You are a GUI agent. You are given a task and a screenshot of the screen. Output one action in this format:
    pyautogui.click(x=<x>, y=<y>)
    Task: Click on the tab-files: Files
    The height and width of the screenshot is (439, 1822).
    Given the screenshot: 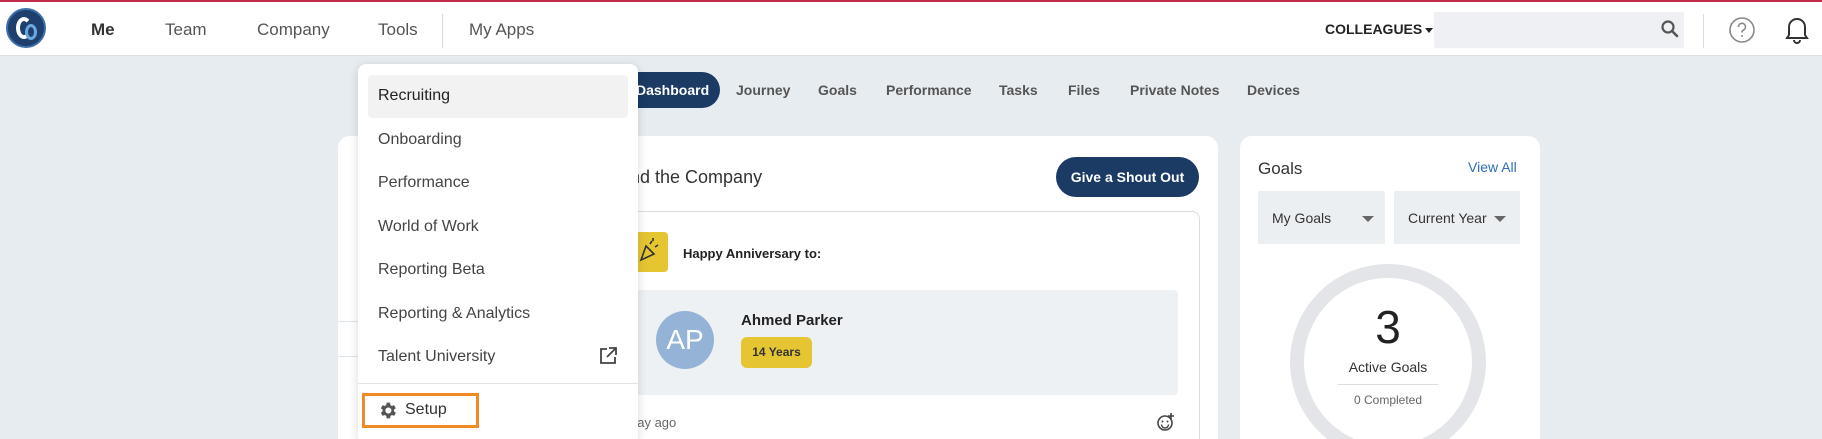 What is the action you would take?
    pyautogui.click(x=1084, y=90)
    